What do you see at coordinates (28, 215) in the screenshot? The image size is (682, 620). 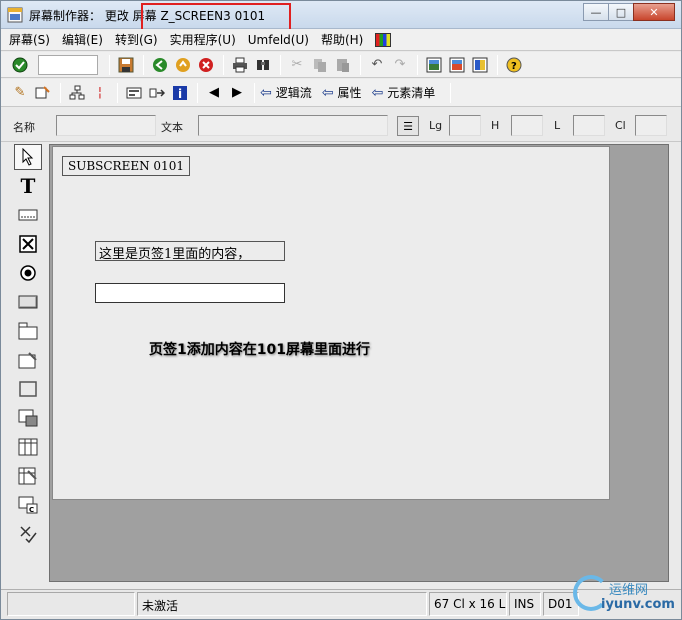 I see `input-field-icon` at bounding box center [28, 215].